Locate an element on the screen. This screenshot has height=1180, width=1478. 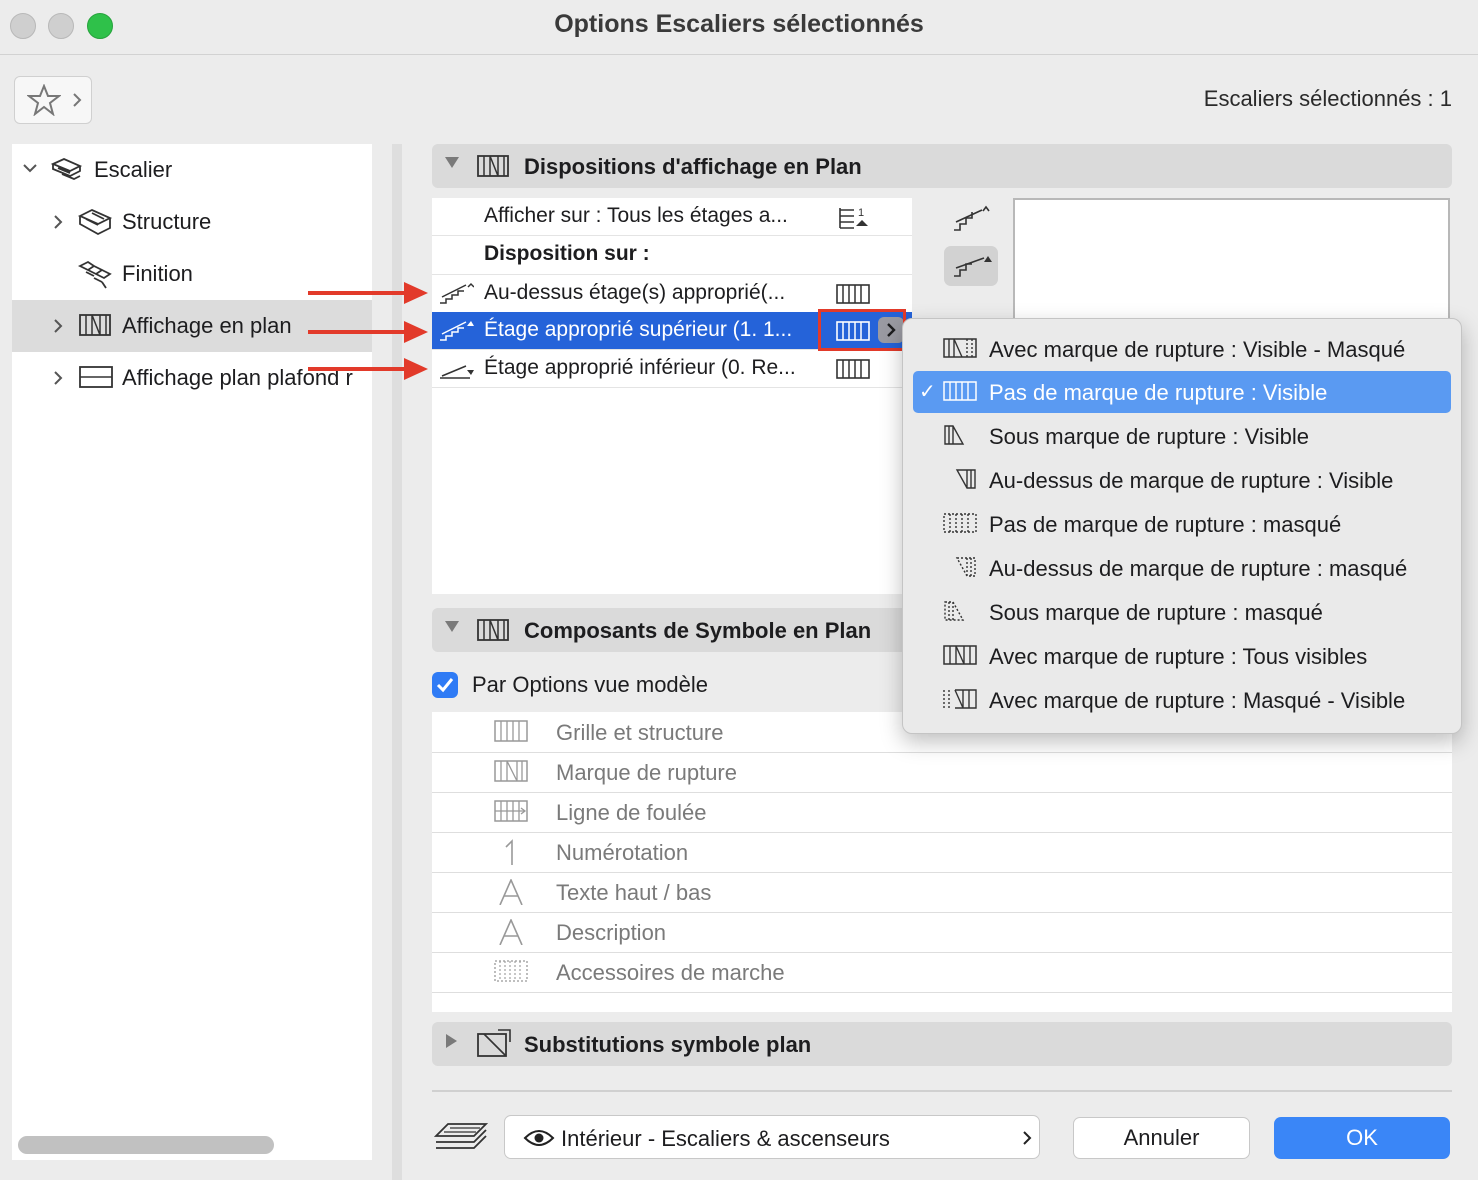
component-label: Numérotation is located at coordinates (622, 852).